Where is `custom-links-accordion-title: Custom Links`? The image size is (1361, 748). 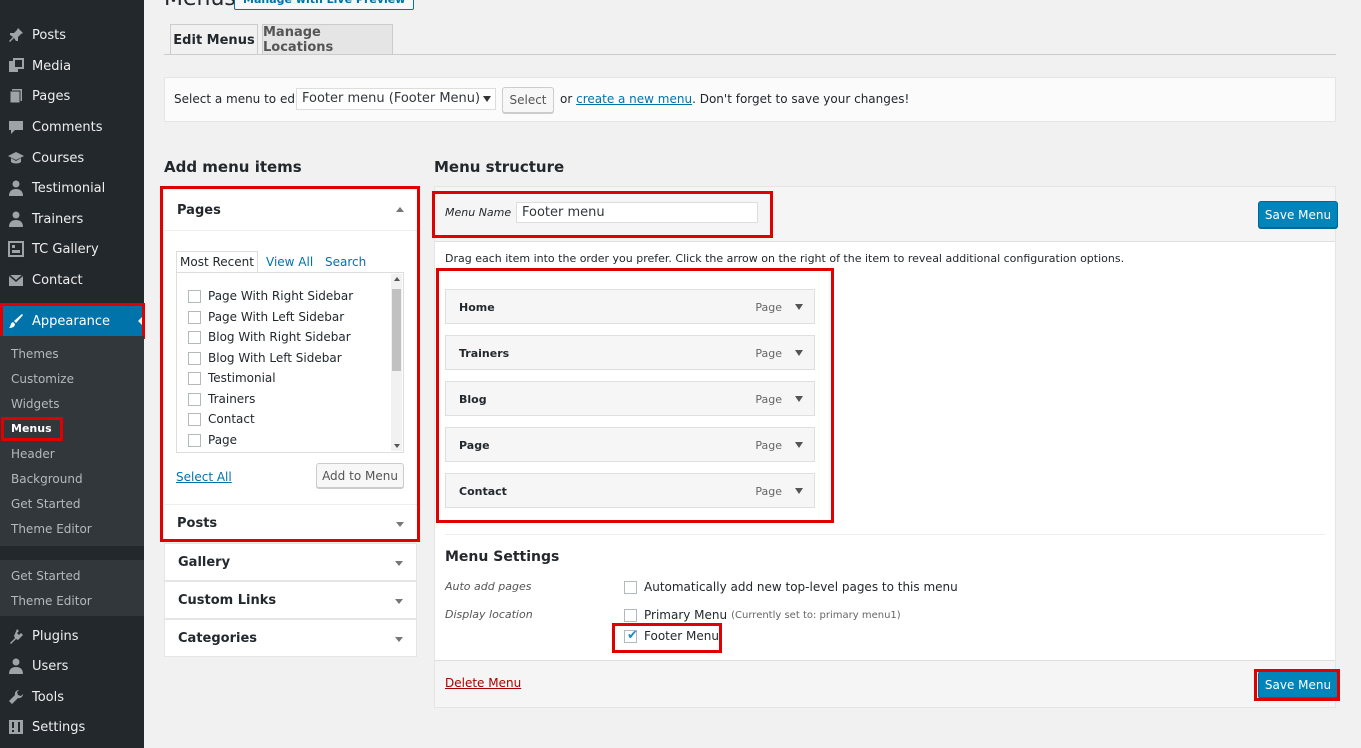
custom-links-accordion-title: Custom Links is located at coordinates (227, 600).